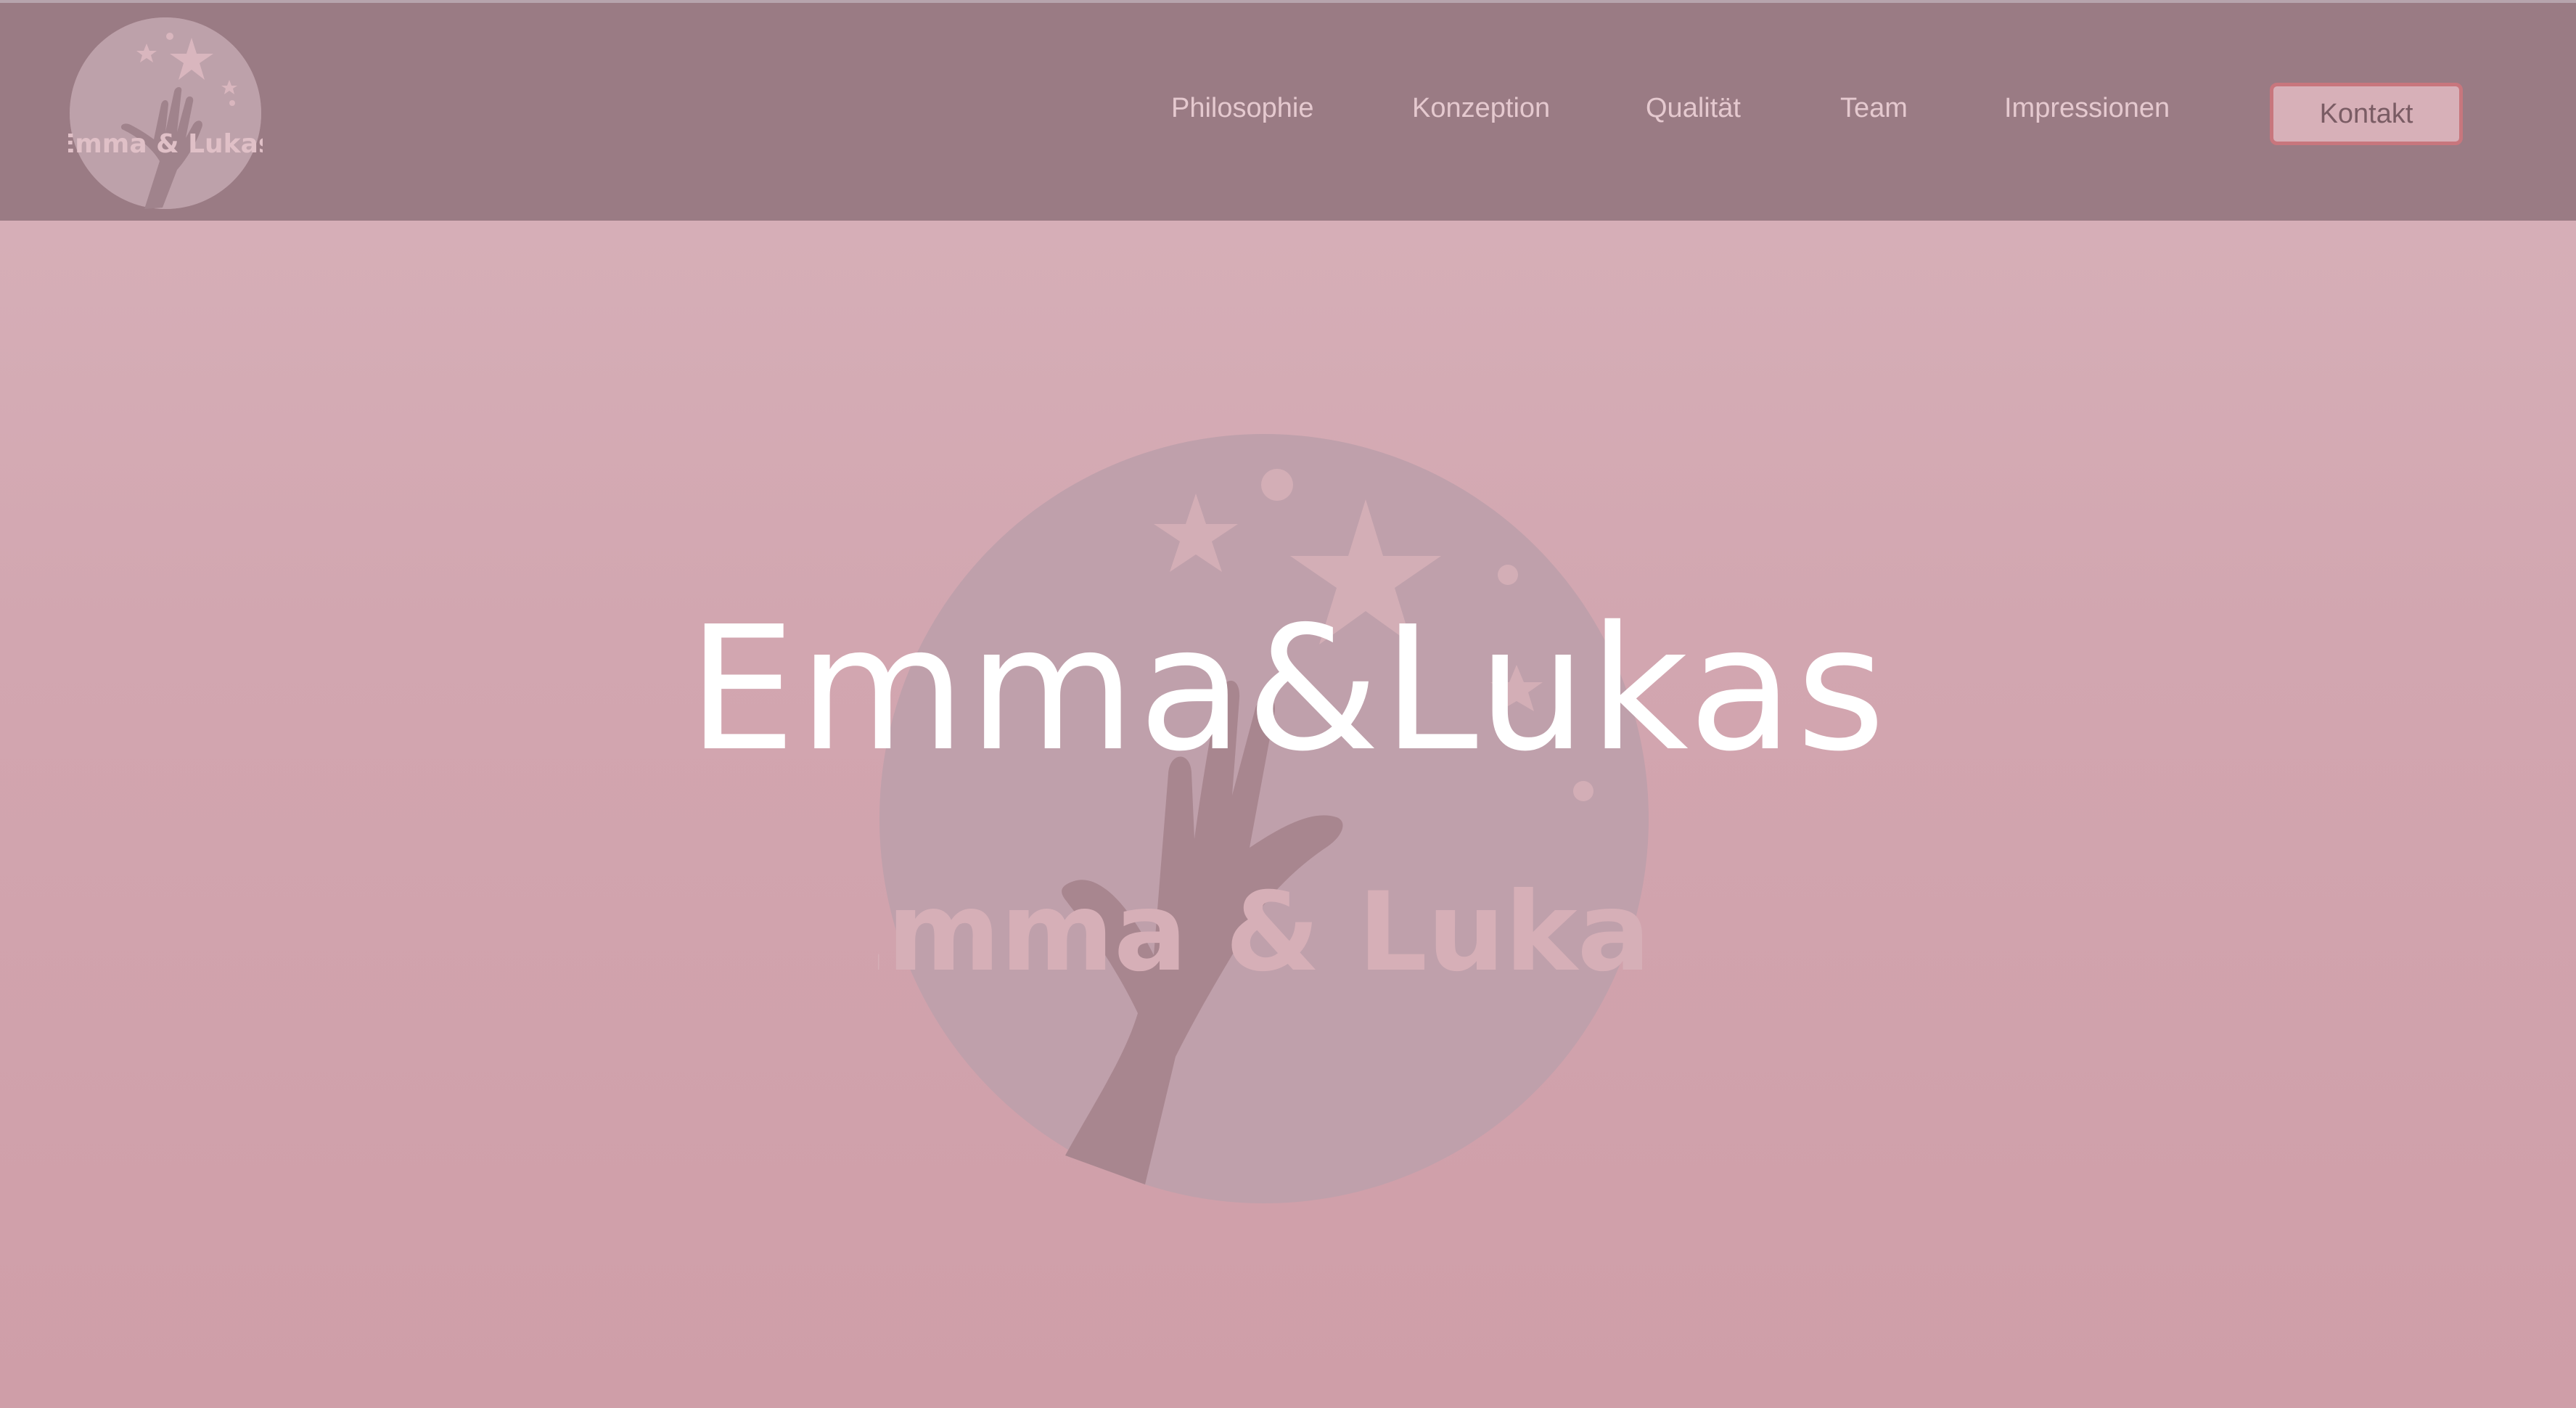 This screenshot has width=2576, height=1408. Describe the element at coordinates (1693, 109) in the screenshot. I see `nav-qualitaet: Qualität` at that location.